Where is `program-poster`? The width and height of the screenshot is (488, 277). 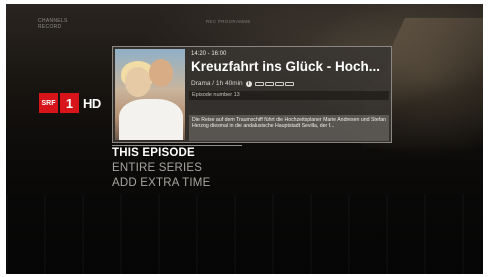
program-poster is located at coordinates (150, 94).